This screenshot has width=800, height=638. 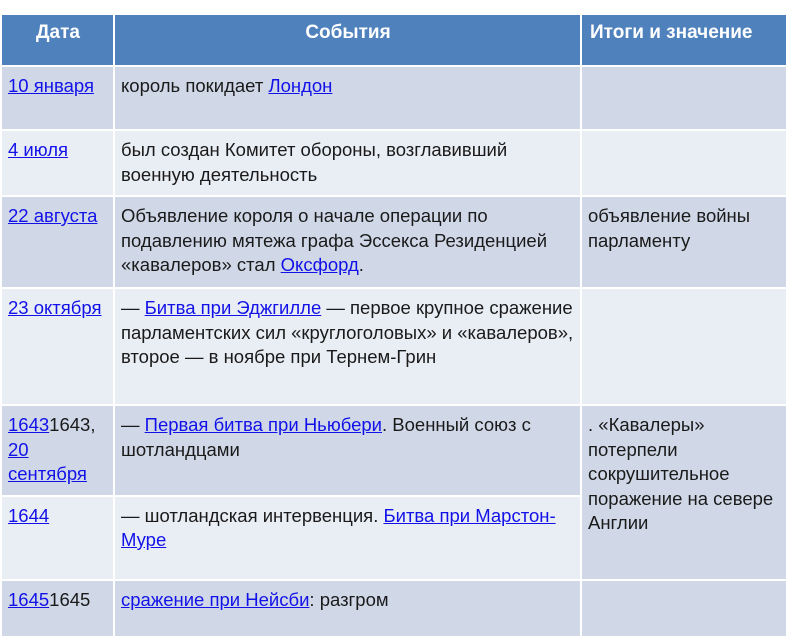 I want to click on date-cell: 16431643, 20 сентября, so click(x=57, y=450).